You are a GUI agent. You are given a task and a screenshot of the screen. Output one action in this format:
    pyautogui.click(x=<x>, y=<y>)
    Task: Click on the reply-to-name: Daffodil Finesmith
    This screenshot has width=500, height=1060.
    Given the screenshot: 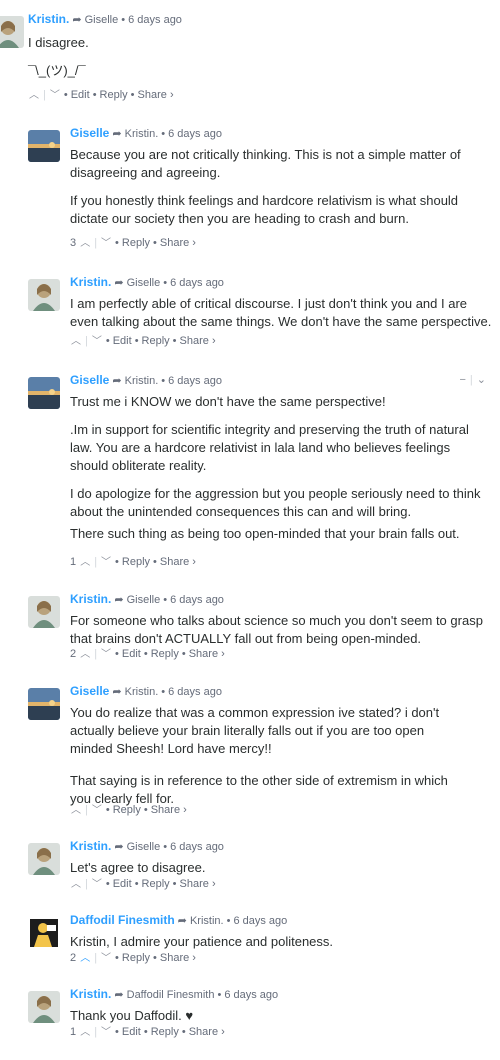 What is the action you would take?
    pyautogui.click(x=171, y=995)
    